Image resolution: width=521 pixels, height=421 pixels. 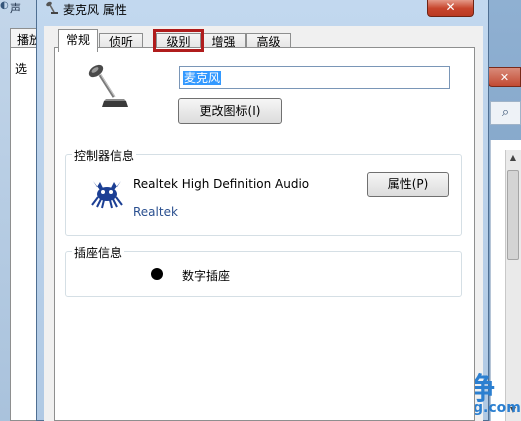 What do you see at coordinates (450, 8) in the screenshot?
I see `close-button: ✕` at bounding box center [450, 8].